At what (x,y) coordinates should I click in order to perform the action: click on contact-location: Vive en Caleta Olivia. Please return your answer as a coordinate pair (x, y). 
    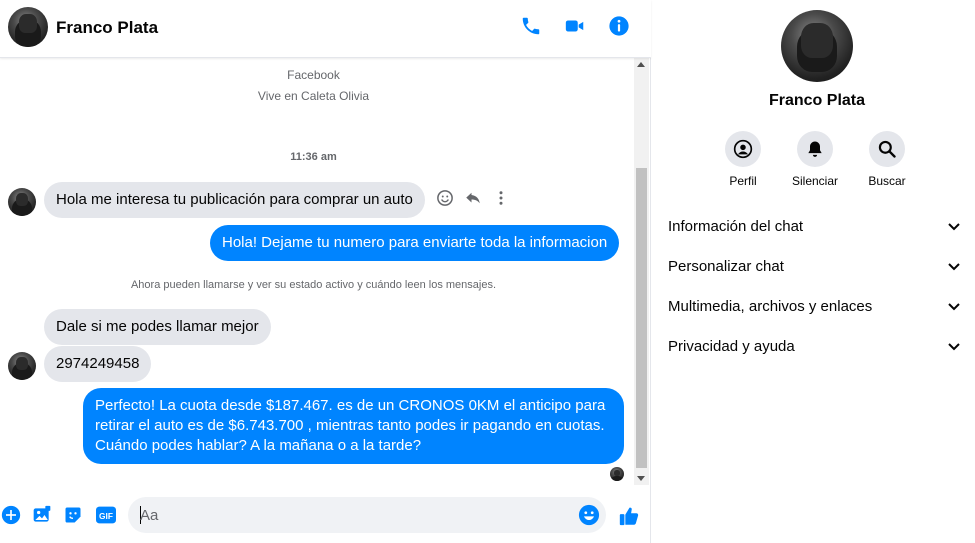
    Looking at the image, I should click on (313, 96).